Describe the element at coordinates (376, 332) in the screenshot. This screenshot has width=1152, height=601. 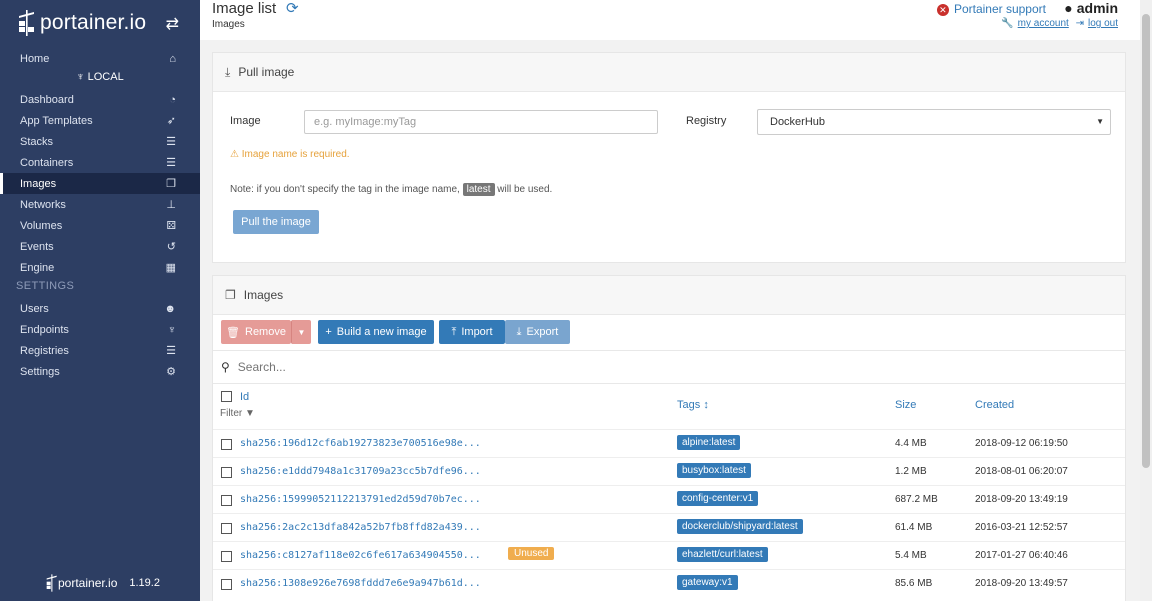
I see `build-image-button: + Build a new image` at that location.